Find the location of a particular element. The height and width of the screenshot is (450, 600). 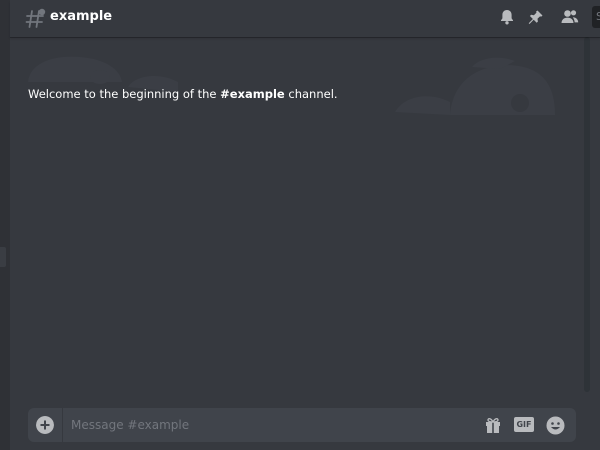

channel-mention: #example is located at coordinates (252, 94).